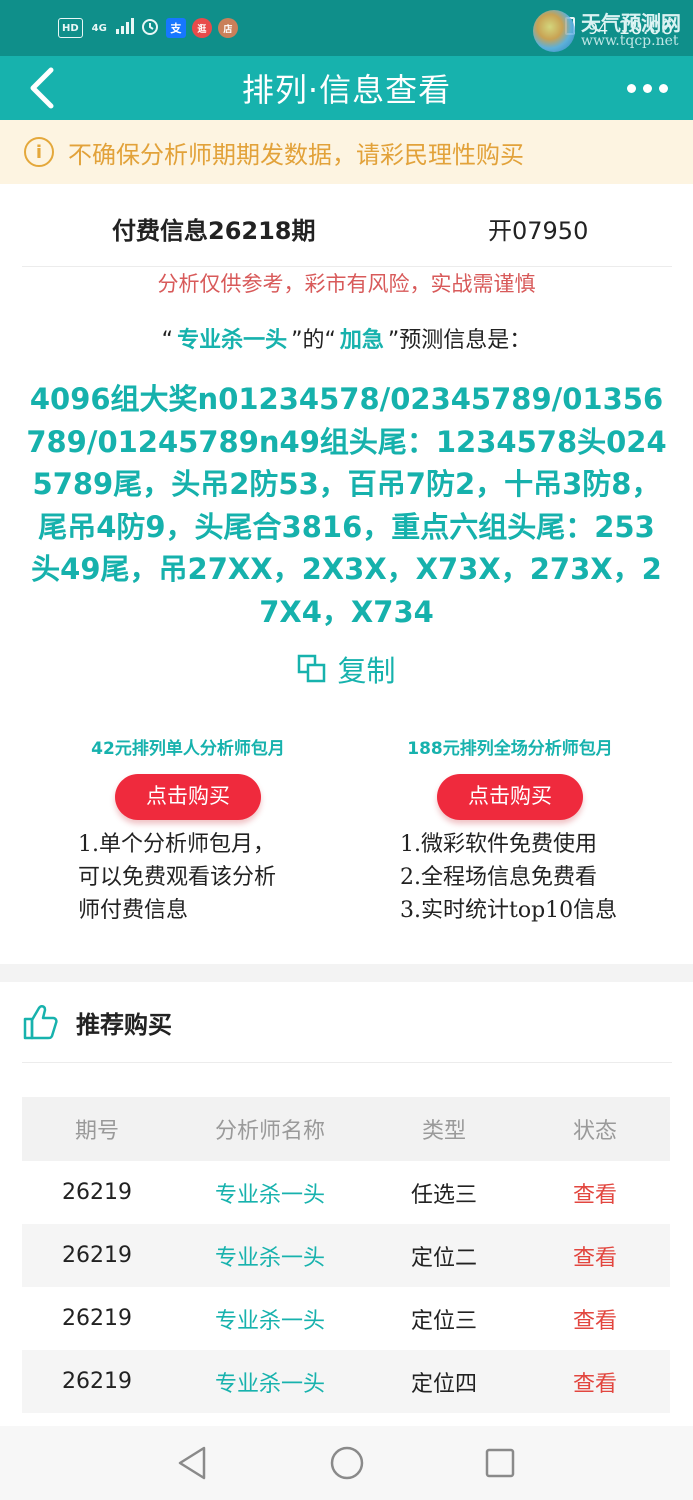 This screenshot has width=693, height=1500. Describe the element at coordinates (346, 228) in the screenshot. I see `info-header: 付费信息26218期 开07950` at that location.